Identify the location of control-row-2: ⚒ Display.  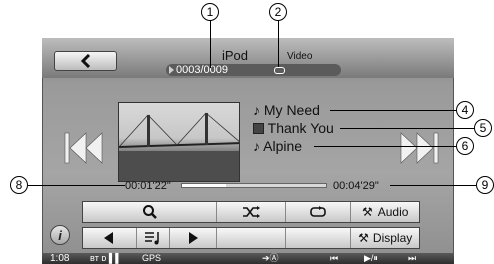
(251, 238).